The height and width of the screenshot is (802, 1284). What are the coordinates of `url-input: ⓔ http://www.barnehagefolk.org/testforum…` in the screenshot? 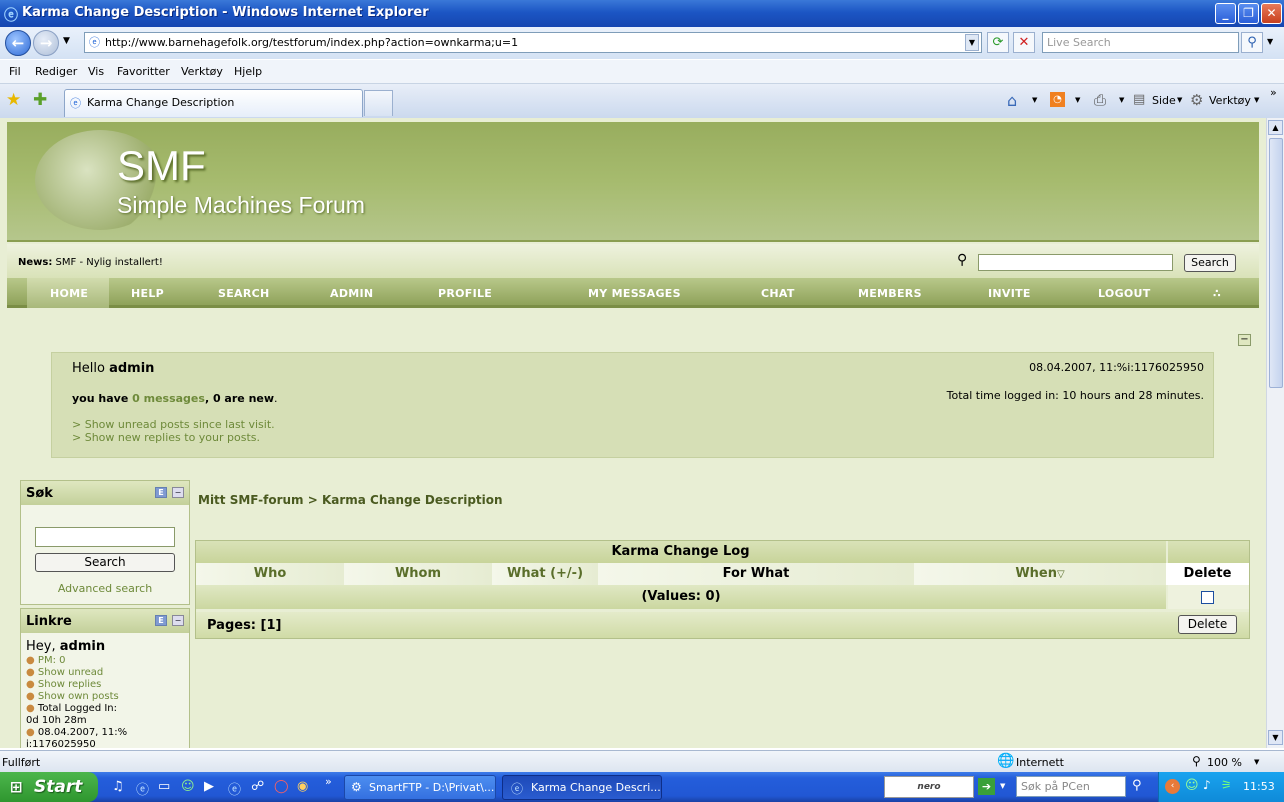 It's located at (533, 42).